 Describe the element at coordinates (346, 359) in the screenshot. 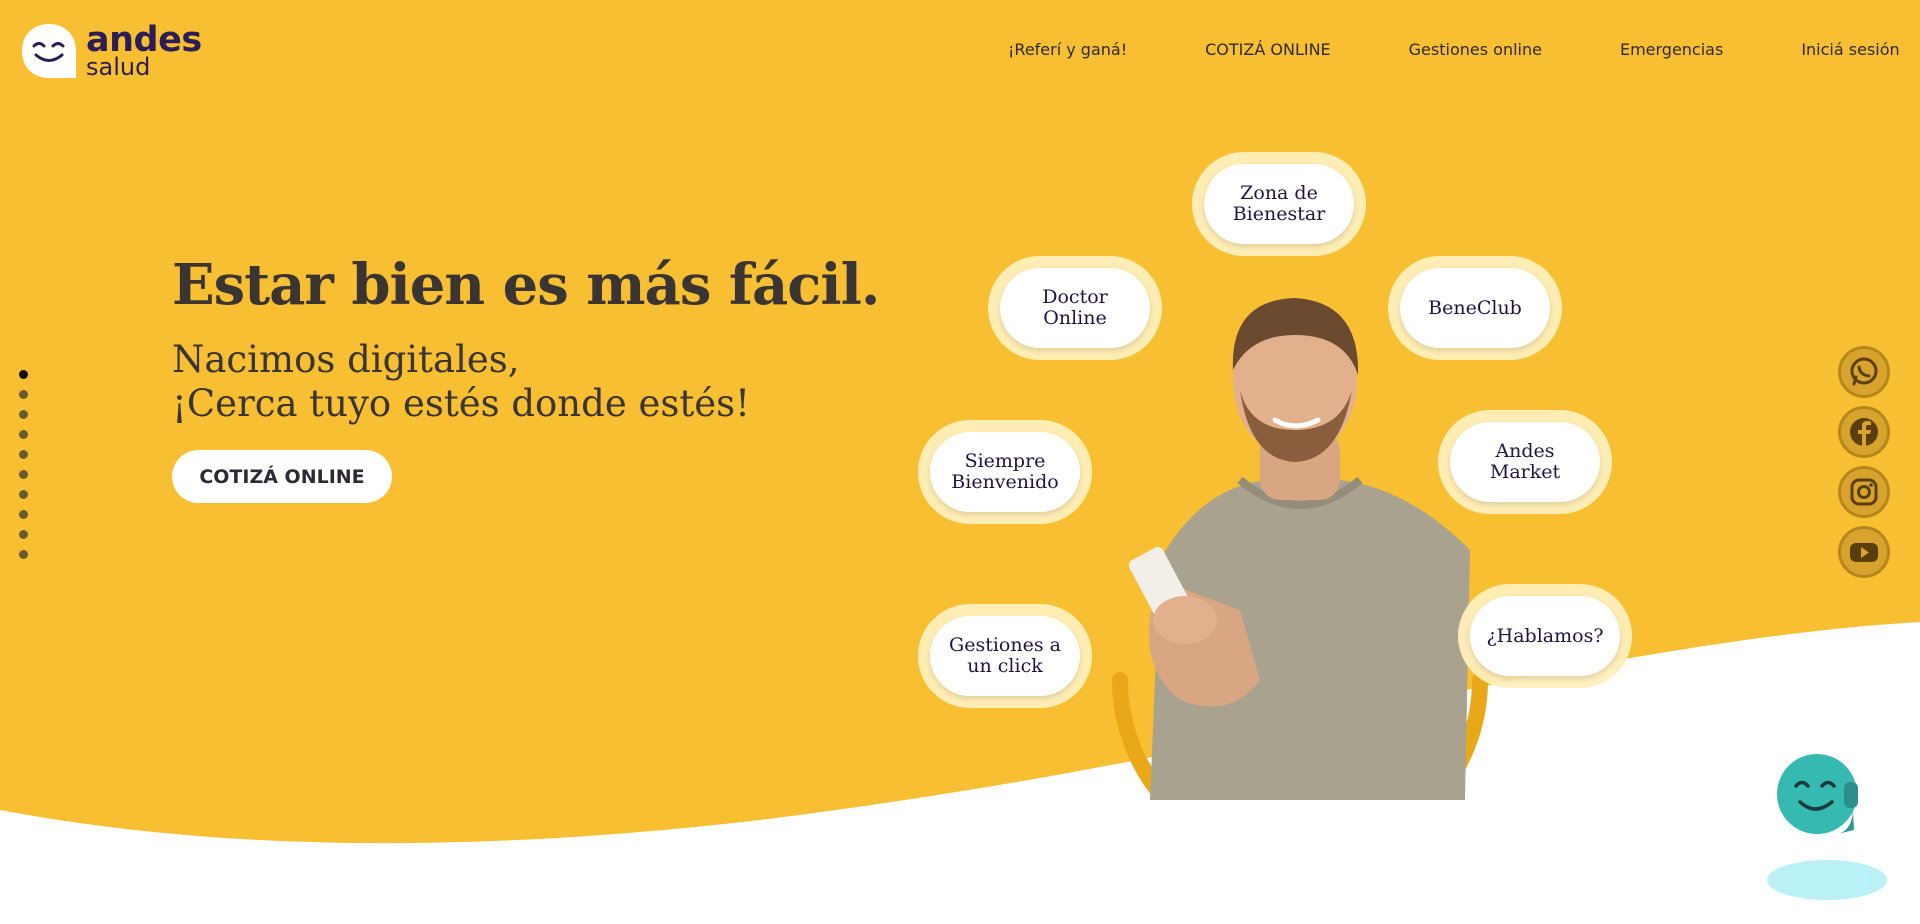

I see `hero-subtitle-line-1: Nacimos digitales,` at that location.